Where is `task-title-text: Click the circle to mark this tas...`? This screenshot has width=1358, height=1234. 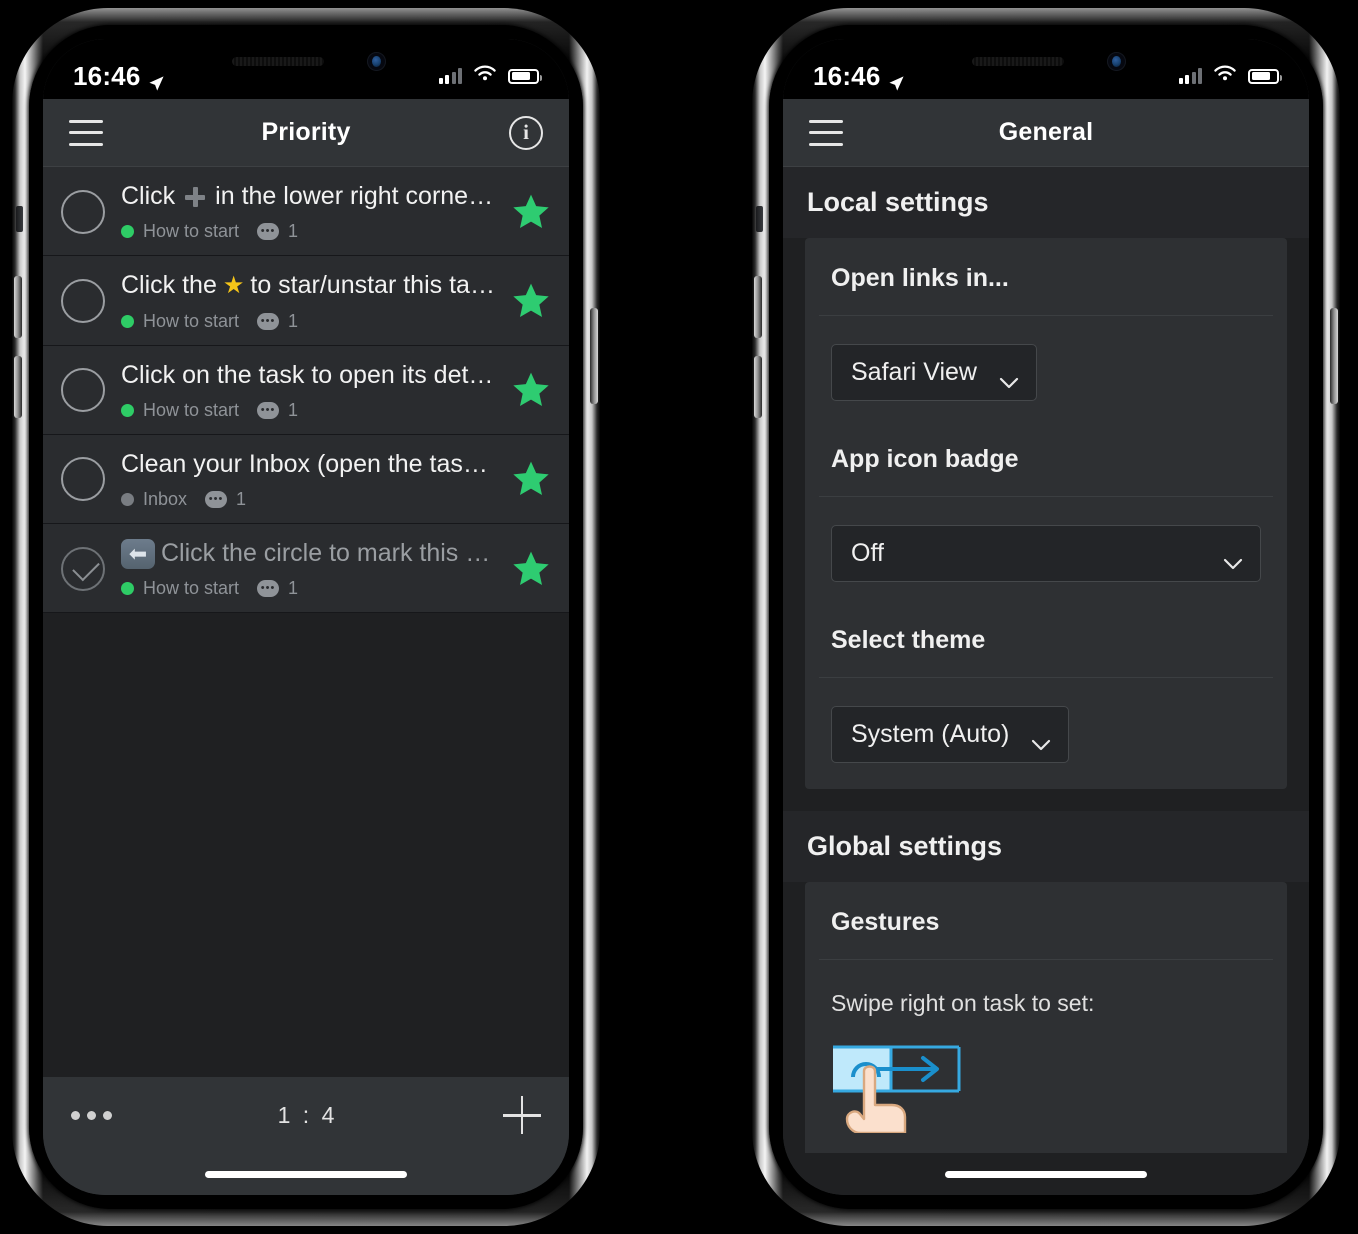 task-title-text: Click the circle to mark this tas... is located at coordinates (328, 553).